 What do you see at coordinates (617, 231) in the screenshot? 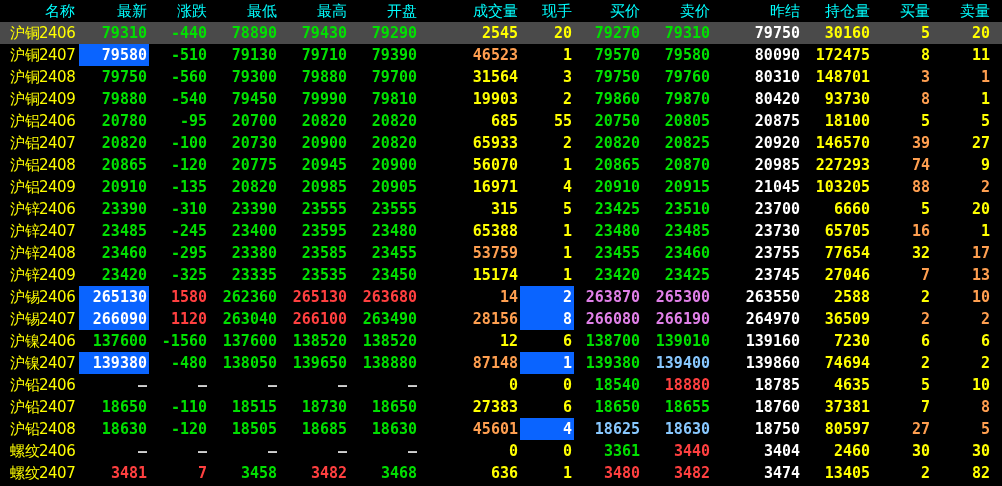
I see `table-cell: 23480` at bounding box center [617, 231].